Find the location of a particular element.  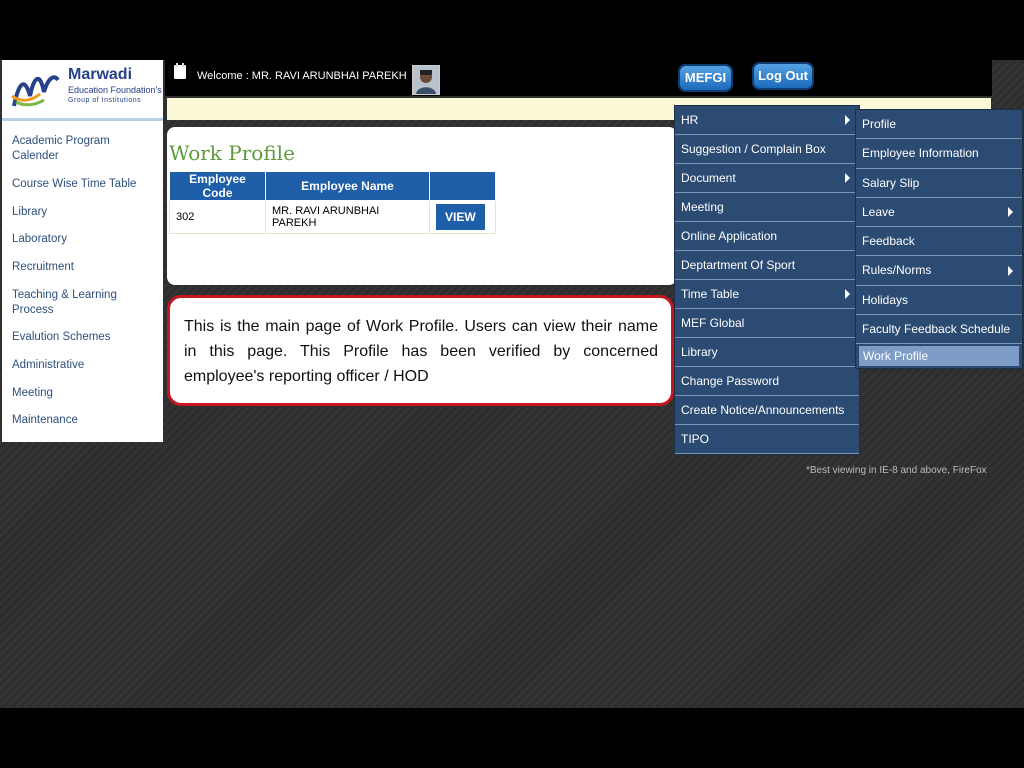

menu-item-label: Suggestion / Complain Box is located at coordinates (753, 149).